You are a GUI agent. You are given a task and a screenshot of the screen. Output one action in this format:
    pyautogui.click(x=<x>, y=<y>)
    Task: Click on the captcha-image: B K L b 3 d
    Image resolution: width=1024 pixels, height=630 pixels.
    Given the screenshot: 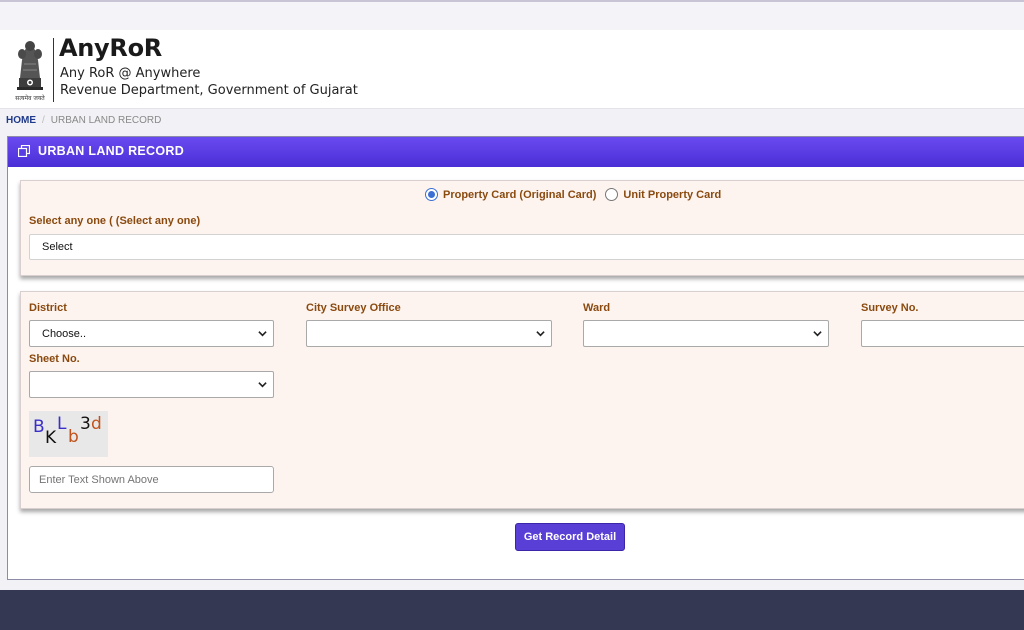 What is the action you would take?
    pyautogui.click(x=68, y=434)
    